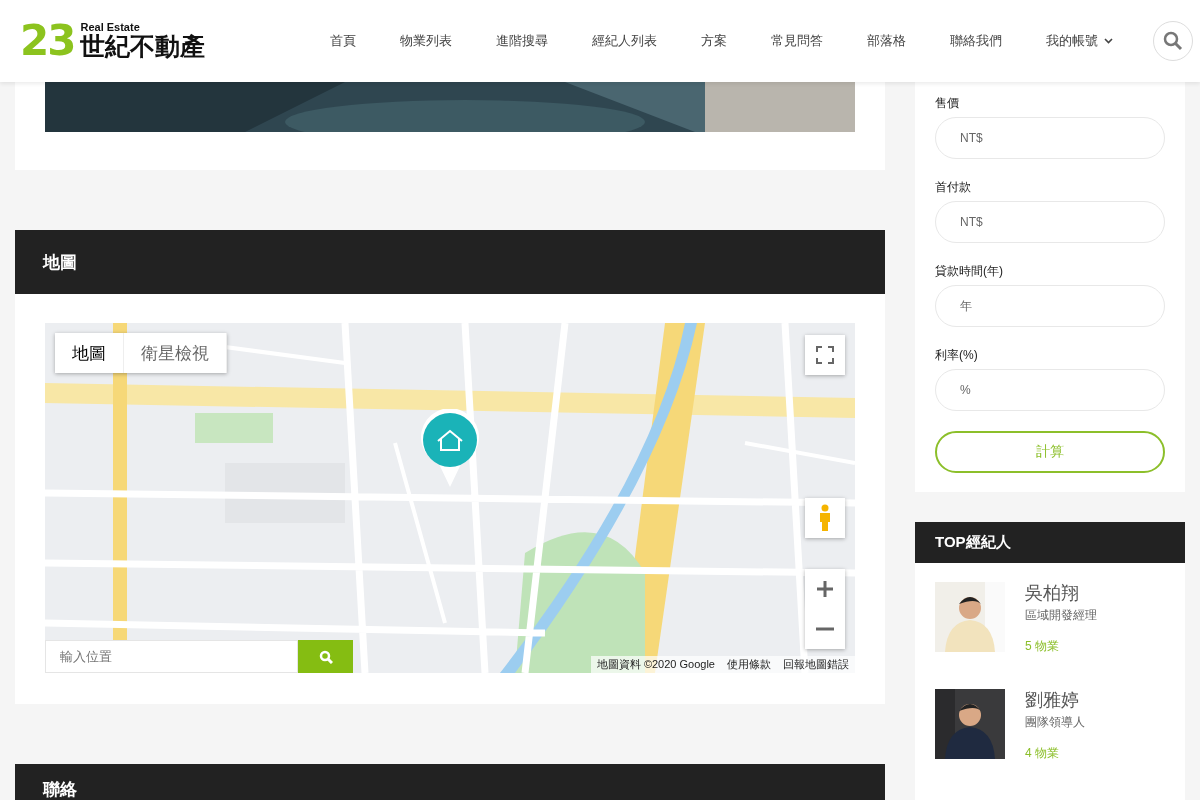 Image resolution: width=1200 pixels, height=800 pixels. I want to click on field-label: 貸款時間(年), so click(969, 271).